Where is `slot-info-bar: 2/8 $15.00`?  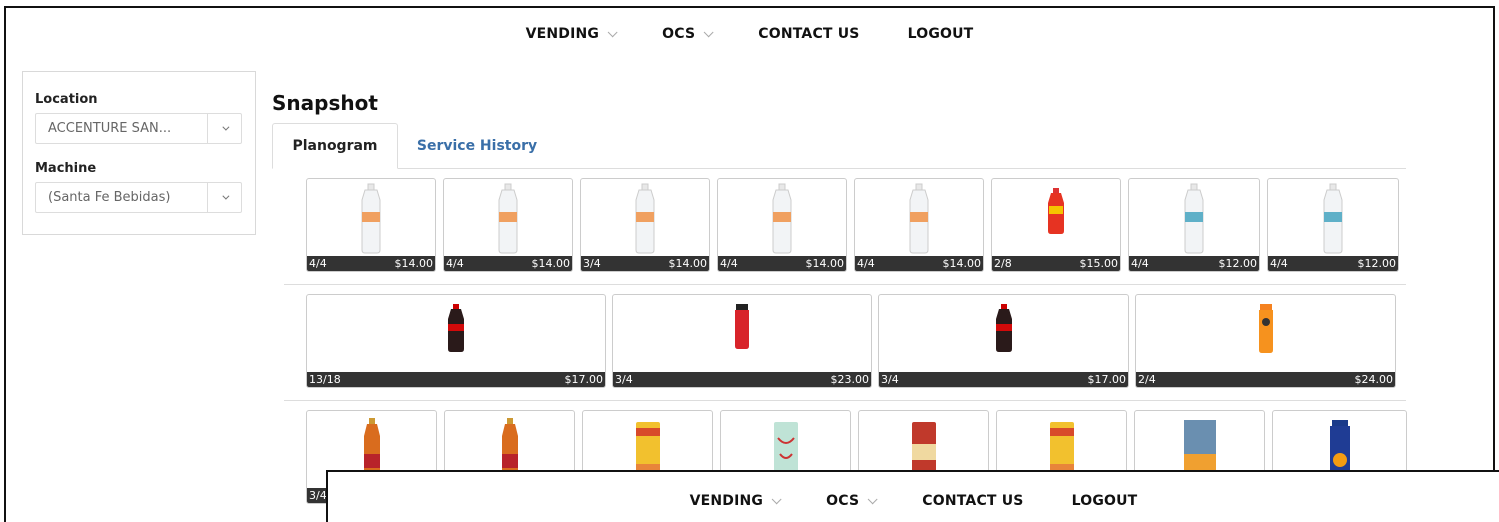 slot-info-bar: 2/8 $15.00 is located at coordinates (1056, 263).